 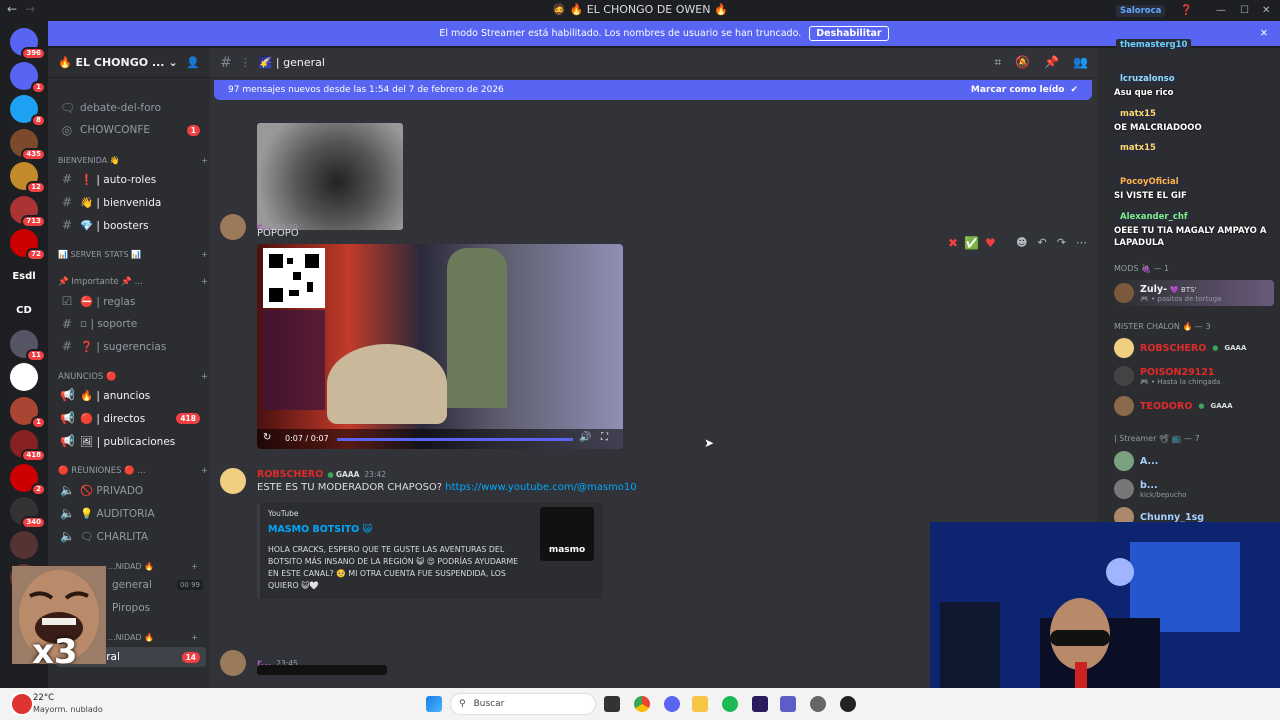 What do you see at coordinates (245, 62) in the screenshot?
I see `threads-icon: ⋮` at bounding box center [245, 62].